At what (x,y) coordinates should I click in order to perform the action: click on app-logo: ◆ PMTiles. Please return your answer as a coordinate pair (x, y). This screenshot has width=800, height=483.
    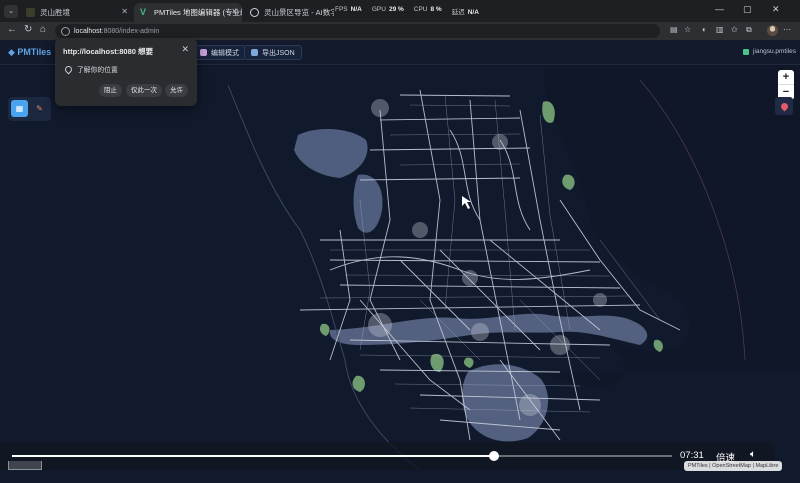
    Looking at the image, I should click on (30, 52).